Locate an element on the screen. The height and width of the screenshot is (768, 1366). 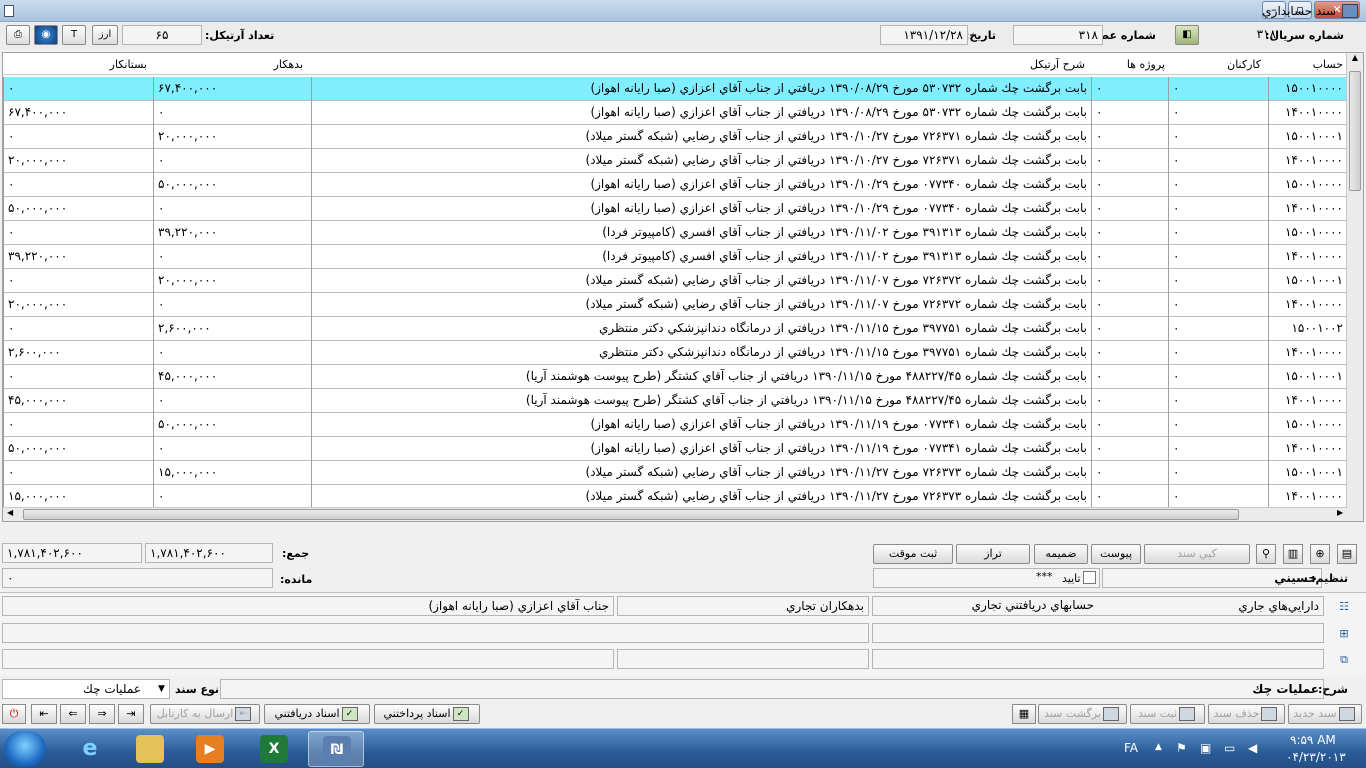
col-credit: بستانكار is located at coordinates (128, 64).